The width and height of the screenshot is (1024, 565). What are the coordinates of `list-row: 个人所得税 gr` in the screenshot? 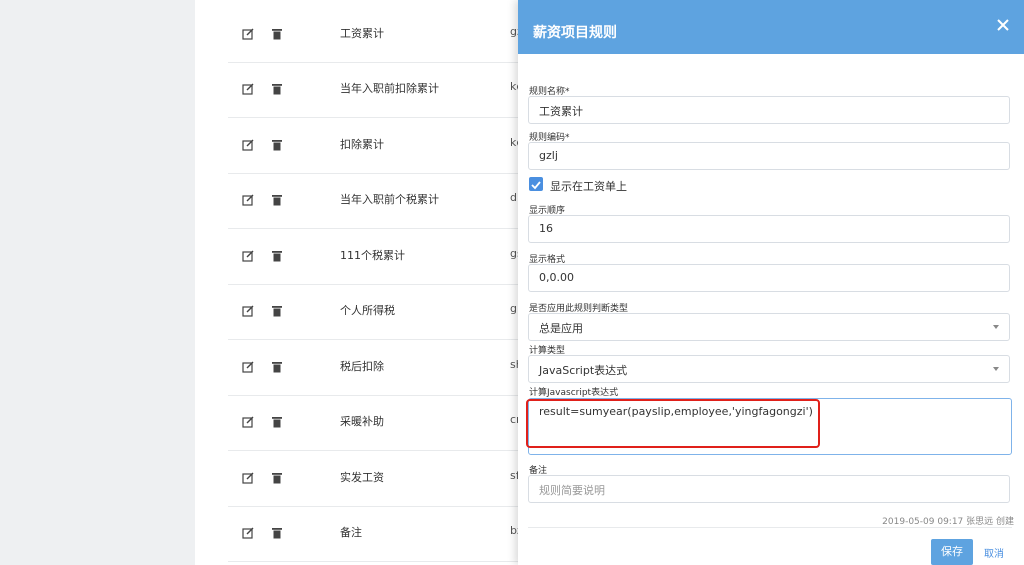 It's located at (378, 312).